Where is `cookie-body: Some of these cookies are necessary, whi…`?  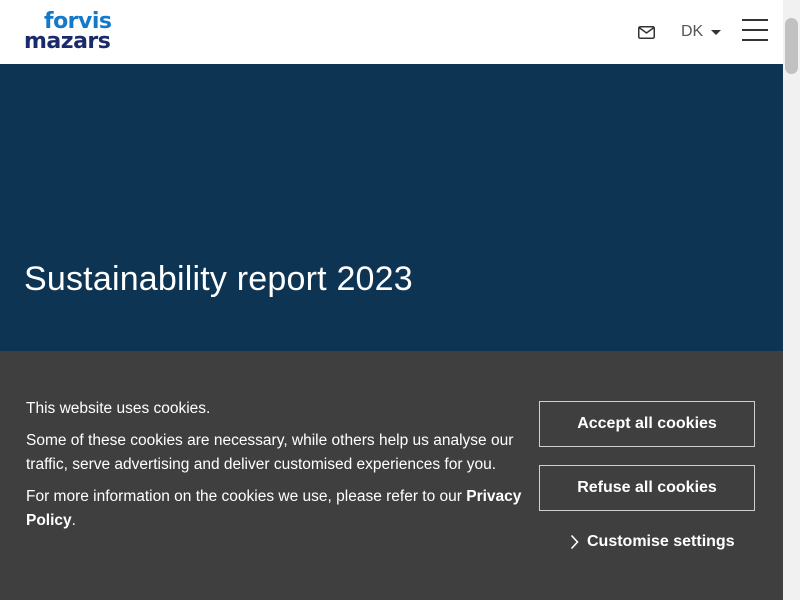
cookie-body: Some of these cookies are necessary, whi… is located at coordinates (270, 452).